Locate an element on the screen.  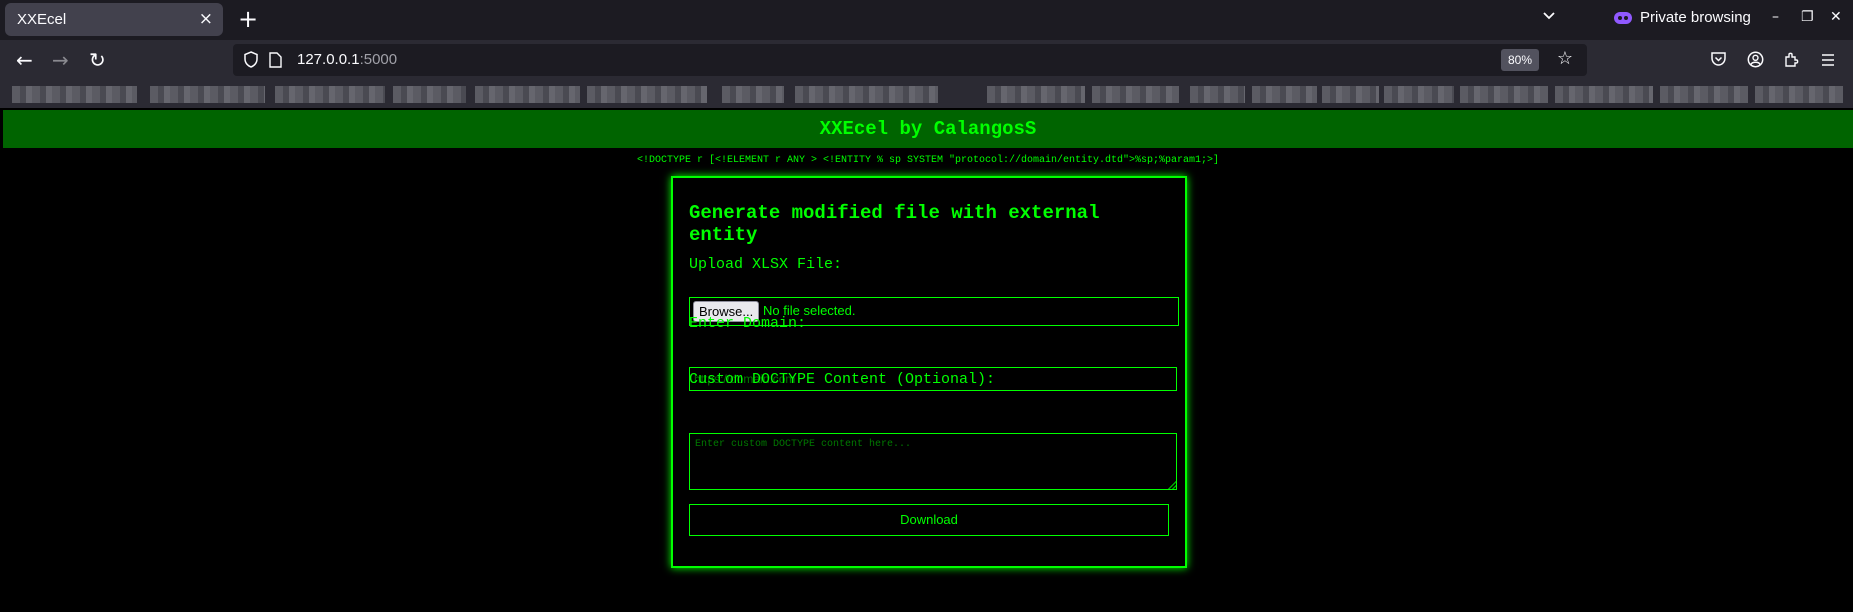
forward-icon: → is located at coordinates (60, 60).